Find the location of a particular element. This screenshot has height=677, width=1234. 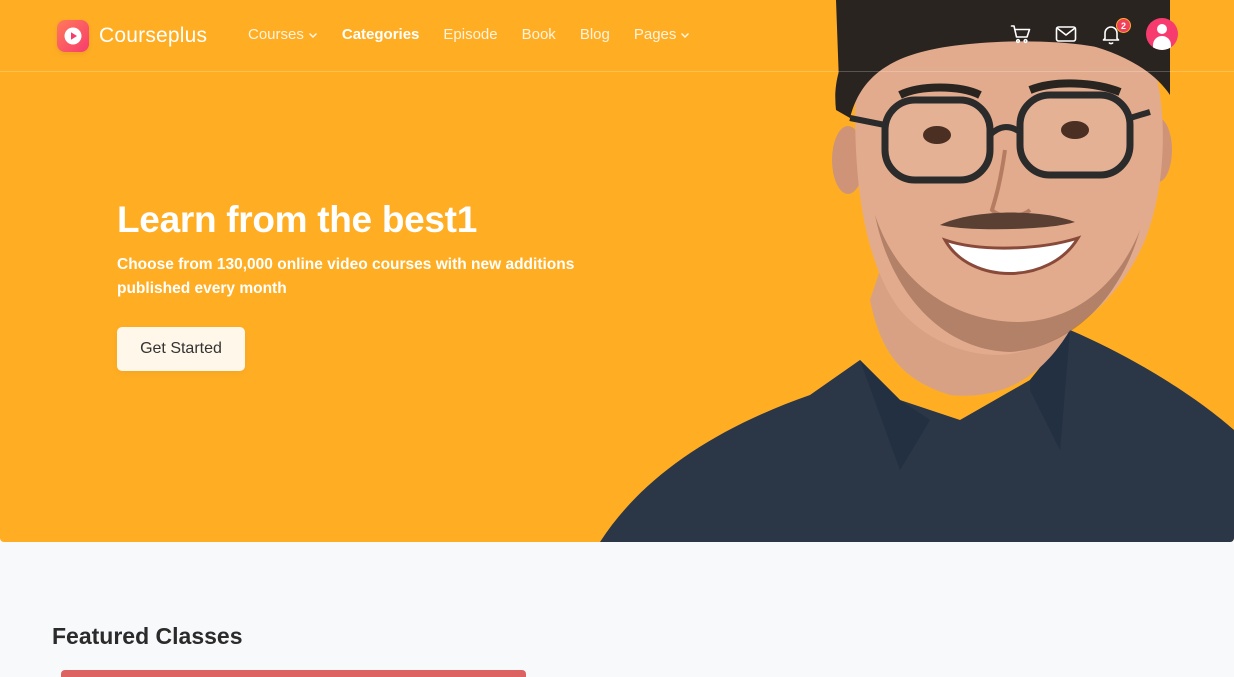

brand-name: Courseplus is located at coordinates (153, 35).